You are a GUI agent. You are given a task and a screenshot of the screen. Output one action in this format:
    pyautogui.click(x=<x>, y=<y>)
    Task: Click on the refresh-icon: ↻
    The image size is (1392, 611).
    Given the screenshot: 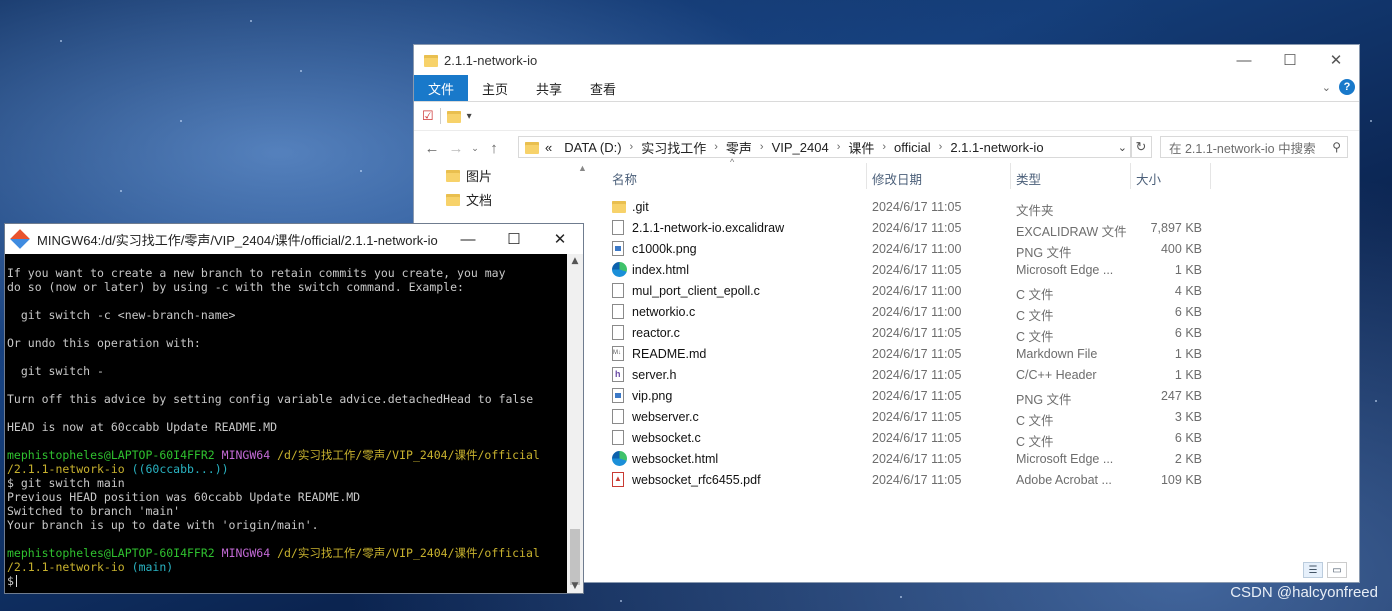 What is the action you would take?
    pyautogui.click(x=1141, y=147)
    